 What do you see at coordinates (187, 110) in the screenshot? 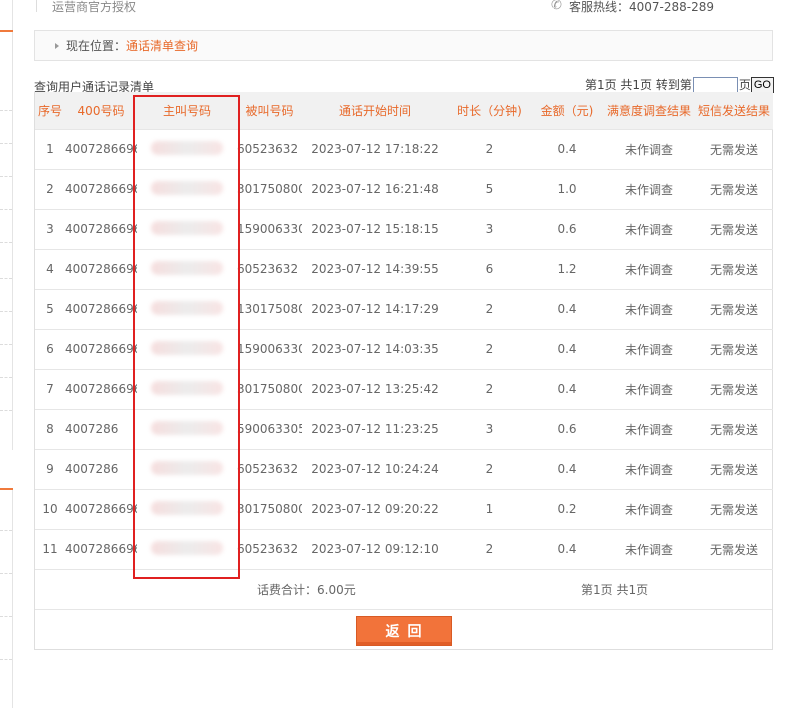
I see `col-header-caller: 主叫号码` at bounding box center [187, 110].